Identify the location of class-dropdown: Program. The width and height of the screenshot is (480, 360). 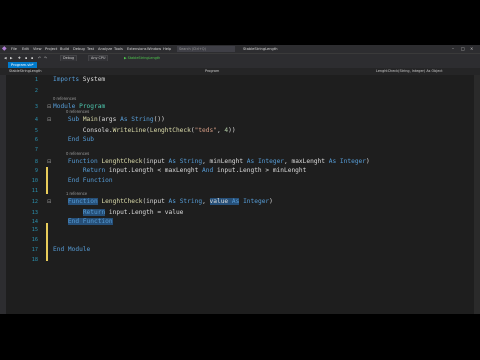
(212, 71).